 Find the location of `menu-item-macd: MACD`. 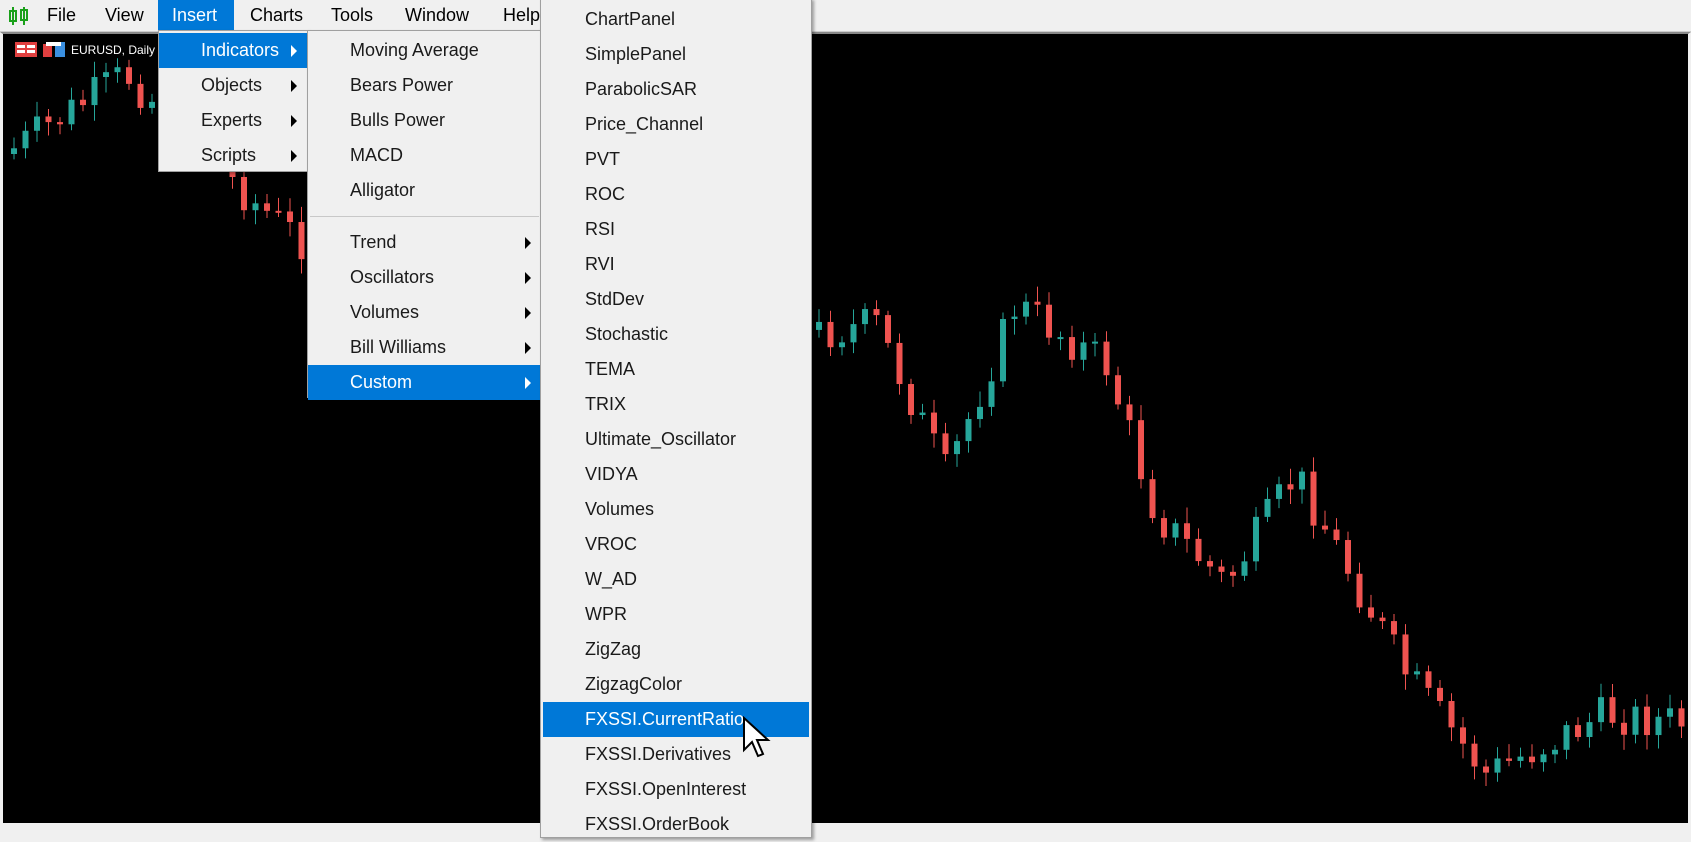

menu-item-macd: MACD is located at coordinates (424, 155).